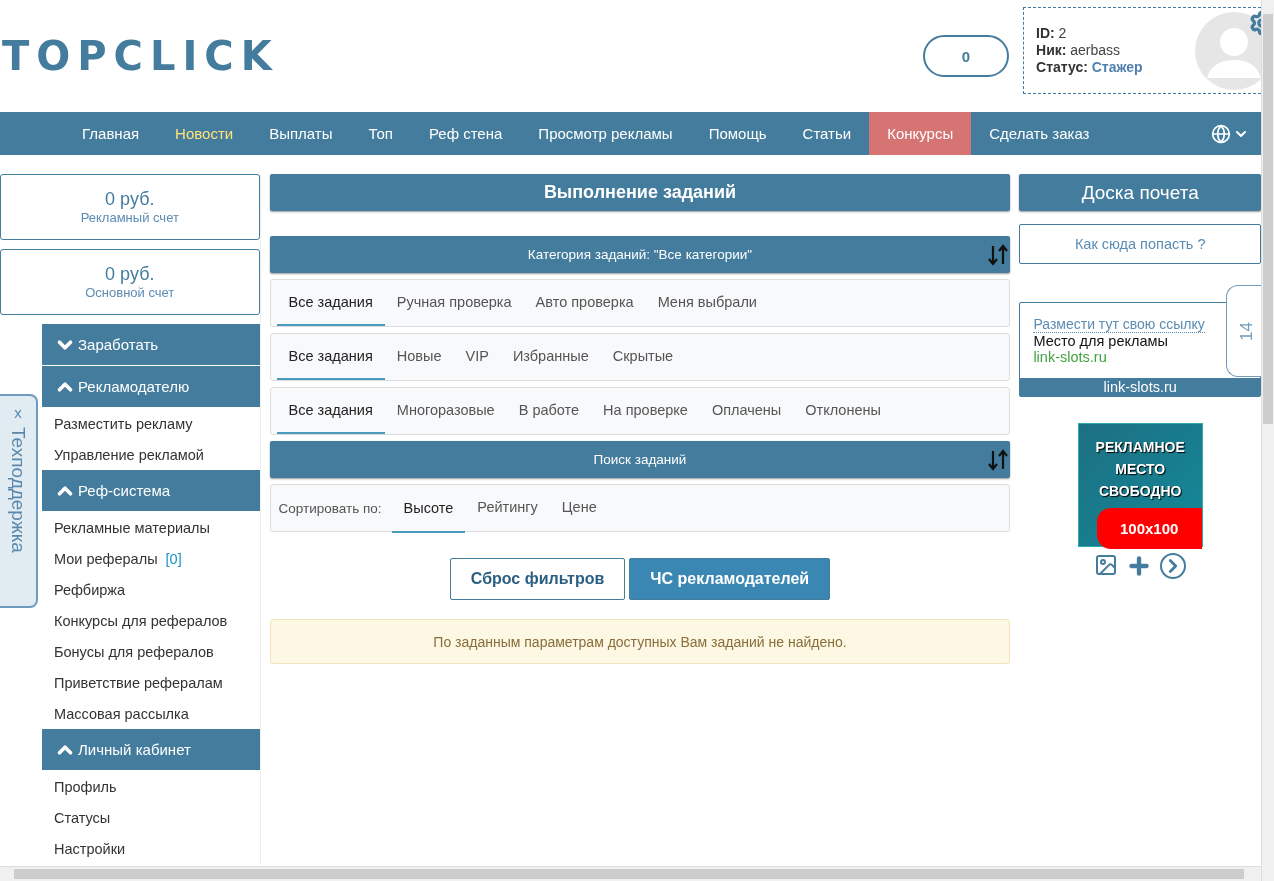  What do you see at coordinates (380, 133) in the screenshot?
I see `nav-link: Топ` at bounding box center [380, 133].